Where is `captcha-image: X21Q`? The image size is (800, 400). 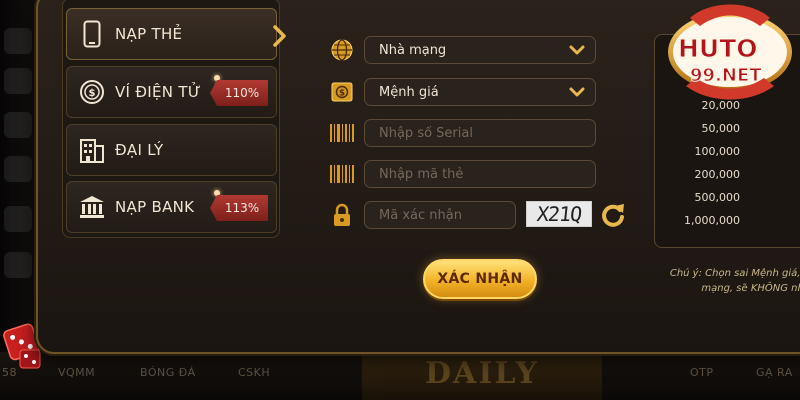 captcha-image: X21Q is located at coordinates (559, 214).